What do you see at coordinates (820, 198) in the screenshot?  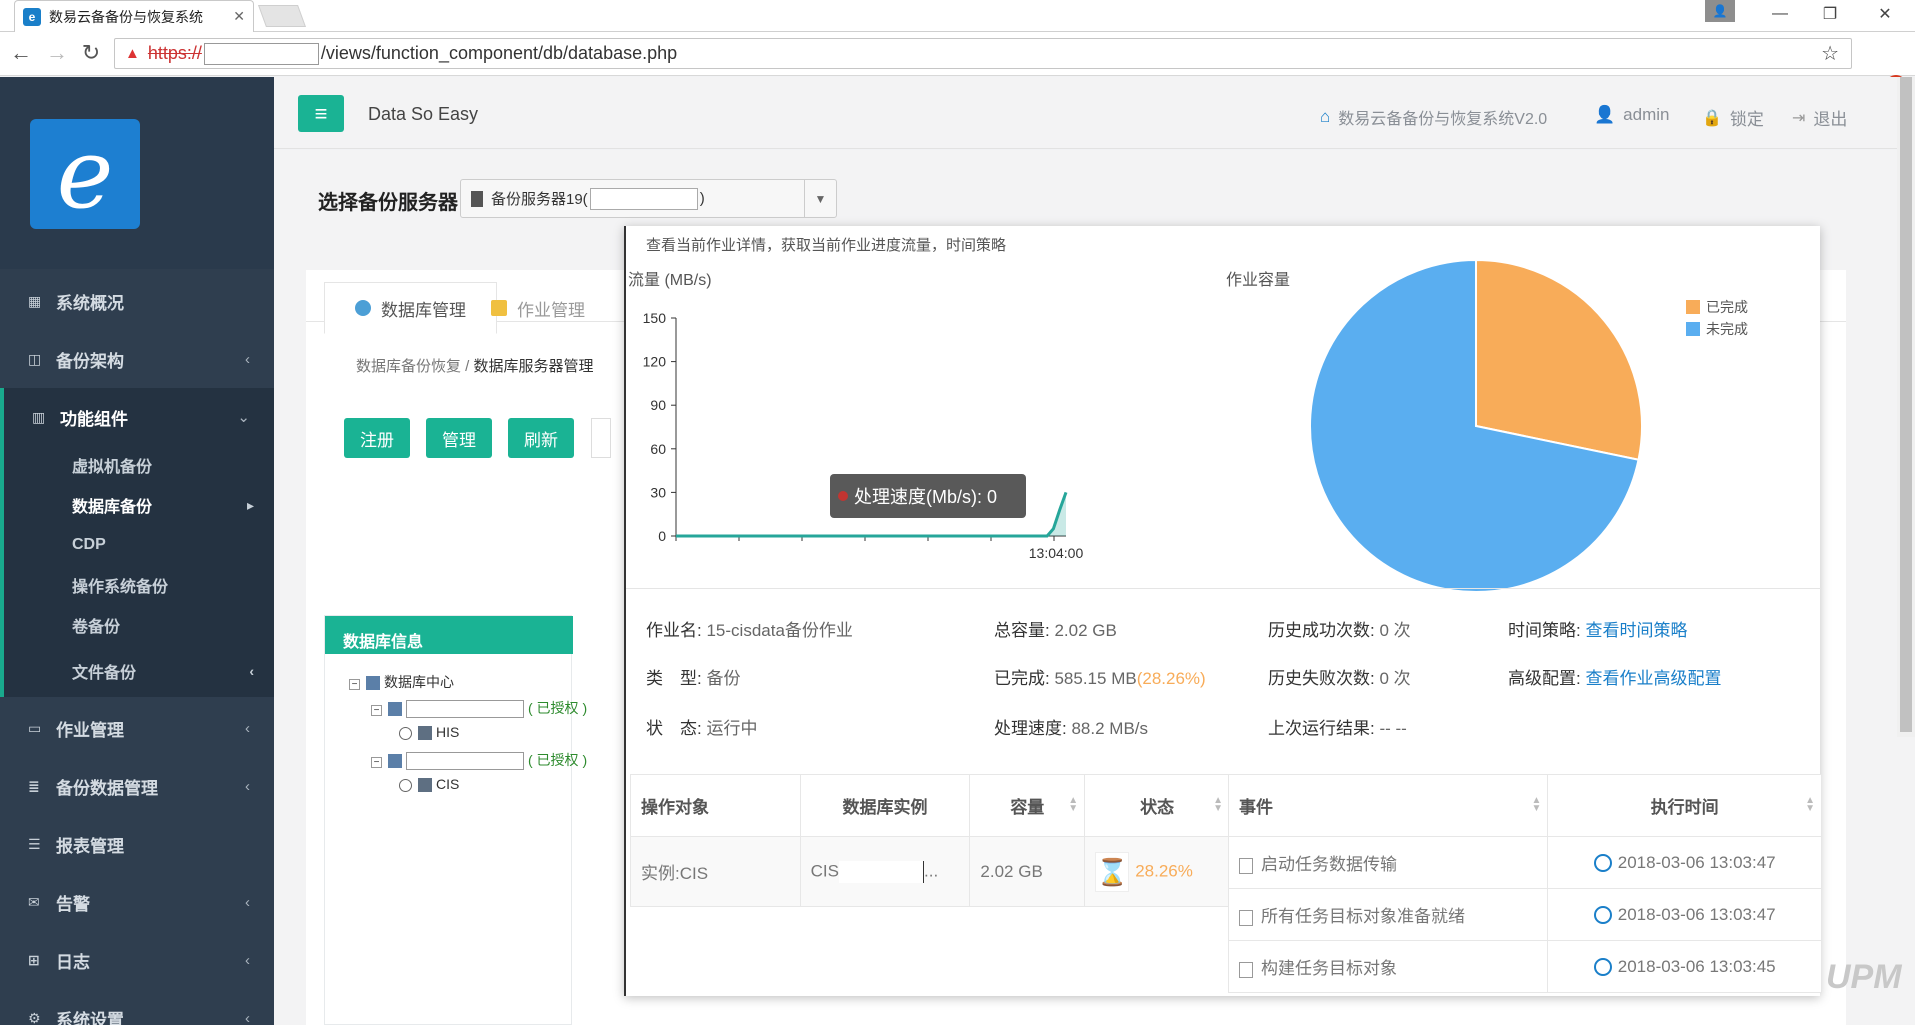 I see `dropdown-arrow-icon: ▼` at bounding box center [820, 198].